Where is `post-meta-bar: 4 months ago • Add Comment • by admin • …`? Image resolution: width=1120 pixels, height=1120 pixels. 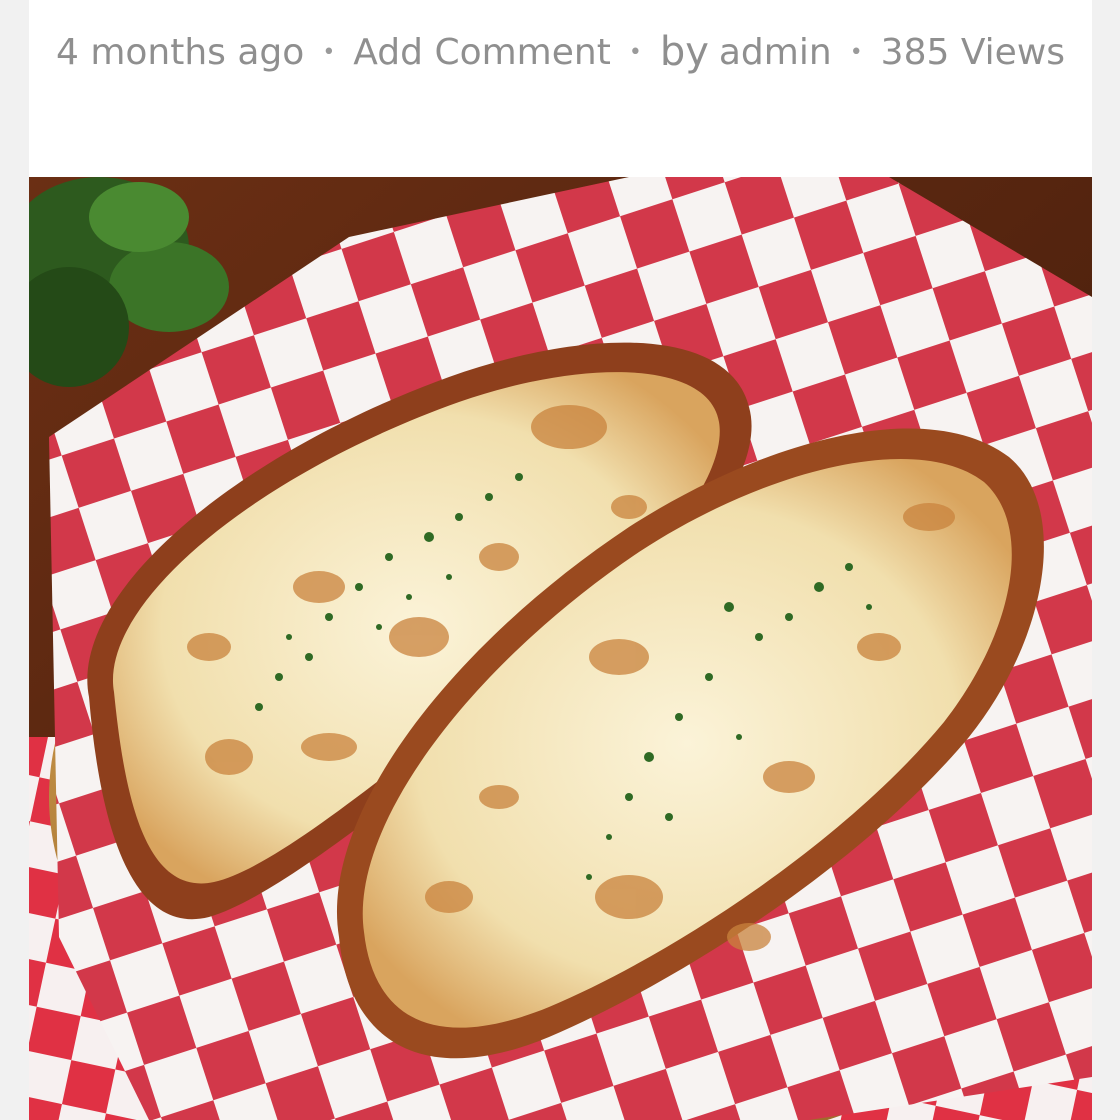
post-meta-bar: 4 months ago • Add Comment • by admin • … is located at coordinates (560, 52).